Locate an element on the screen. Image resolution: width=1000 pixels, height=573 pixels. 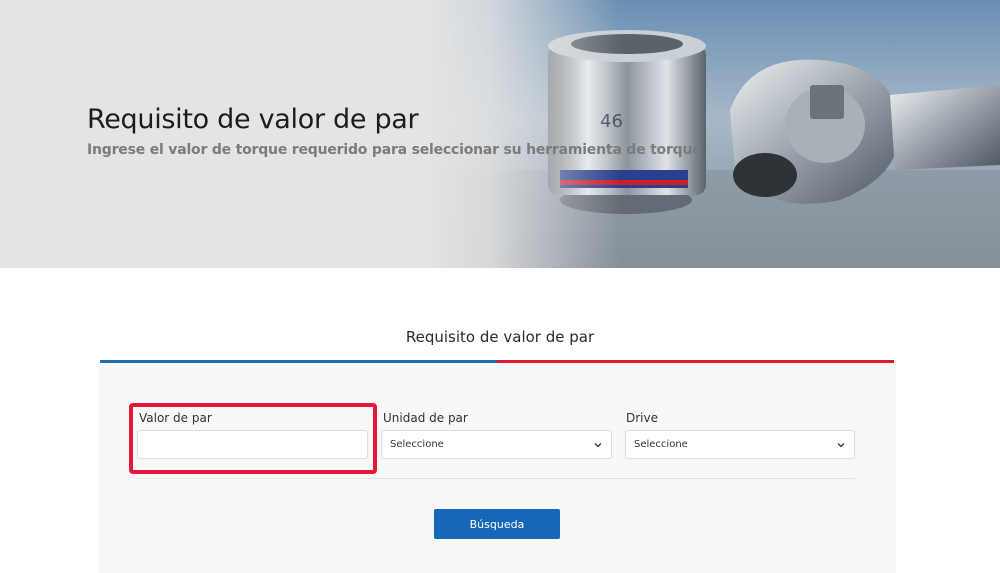
torque-unit-select: Seleccione is located at coordinates (496, 444).